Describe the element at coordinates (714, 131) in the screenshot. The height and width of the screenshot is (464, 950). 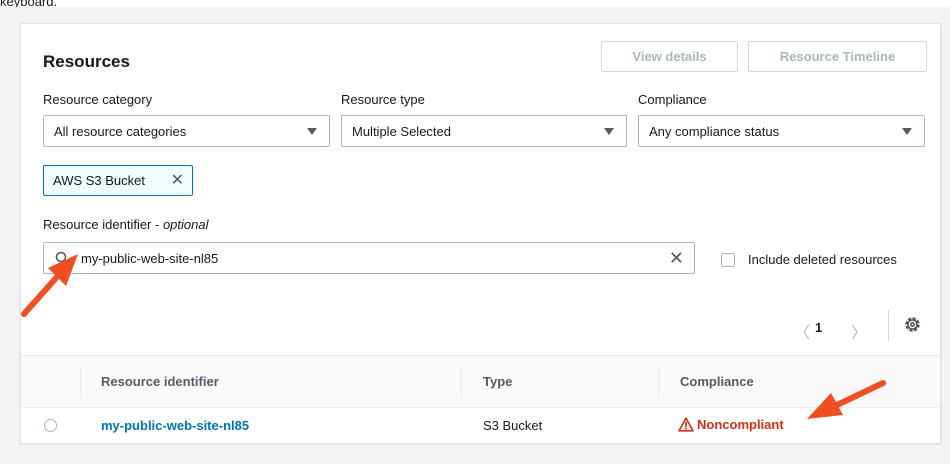
I see `compliance-value: Any compliance status` at that location.